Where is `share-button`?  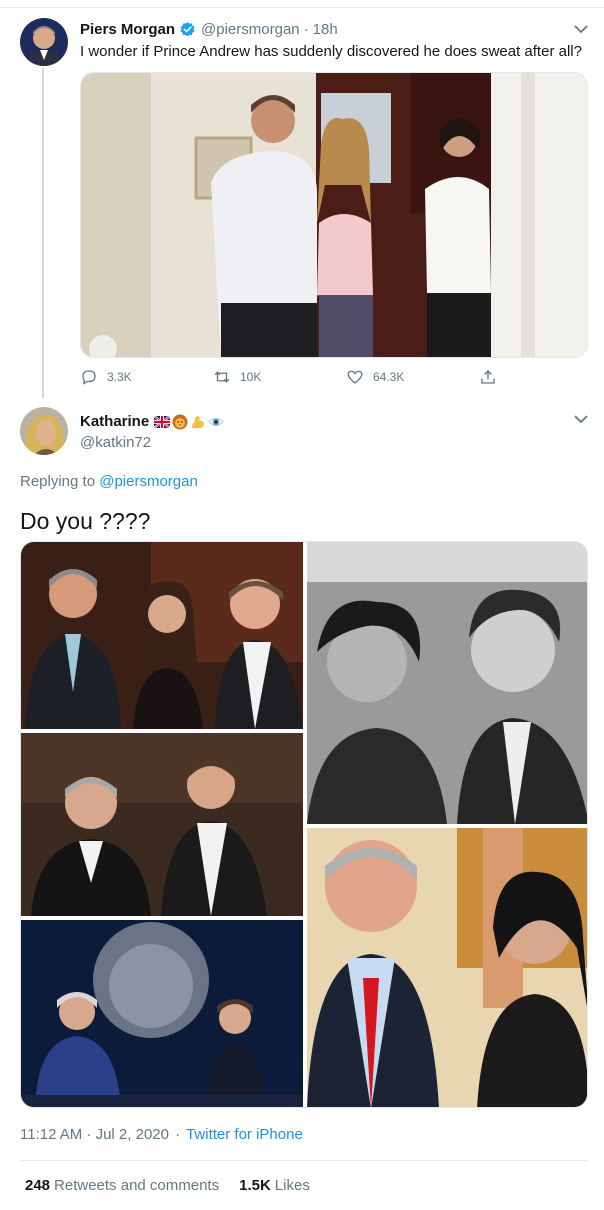
share-button is located at coordinates (492, 377).